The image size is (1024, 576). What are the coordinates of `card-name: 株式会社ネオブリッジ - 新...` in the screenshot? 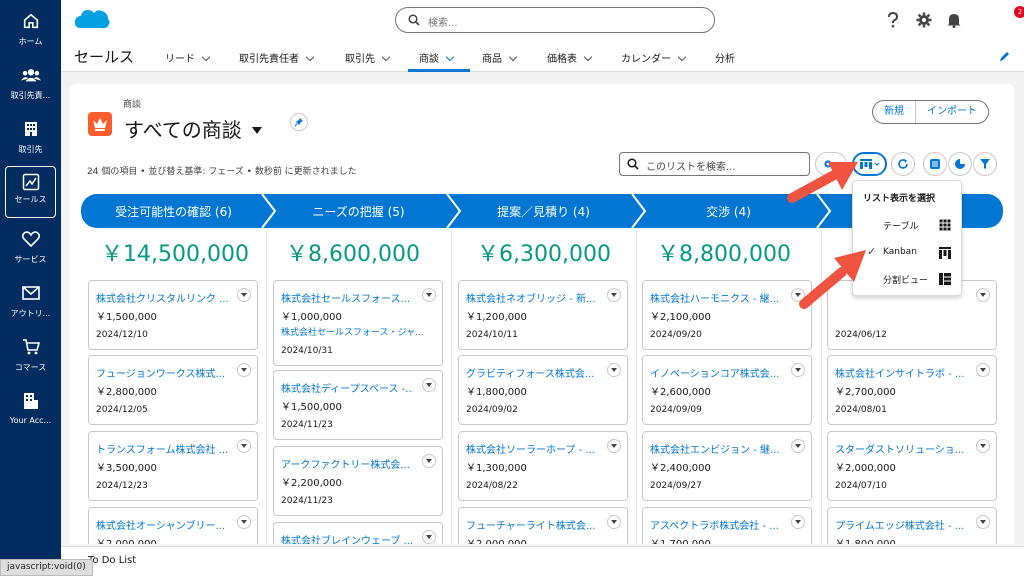 It's located at (532, 297).